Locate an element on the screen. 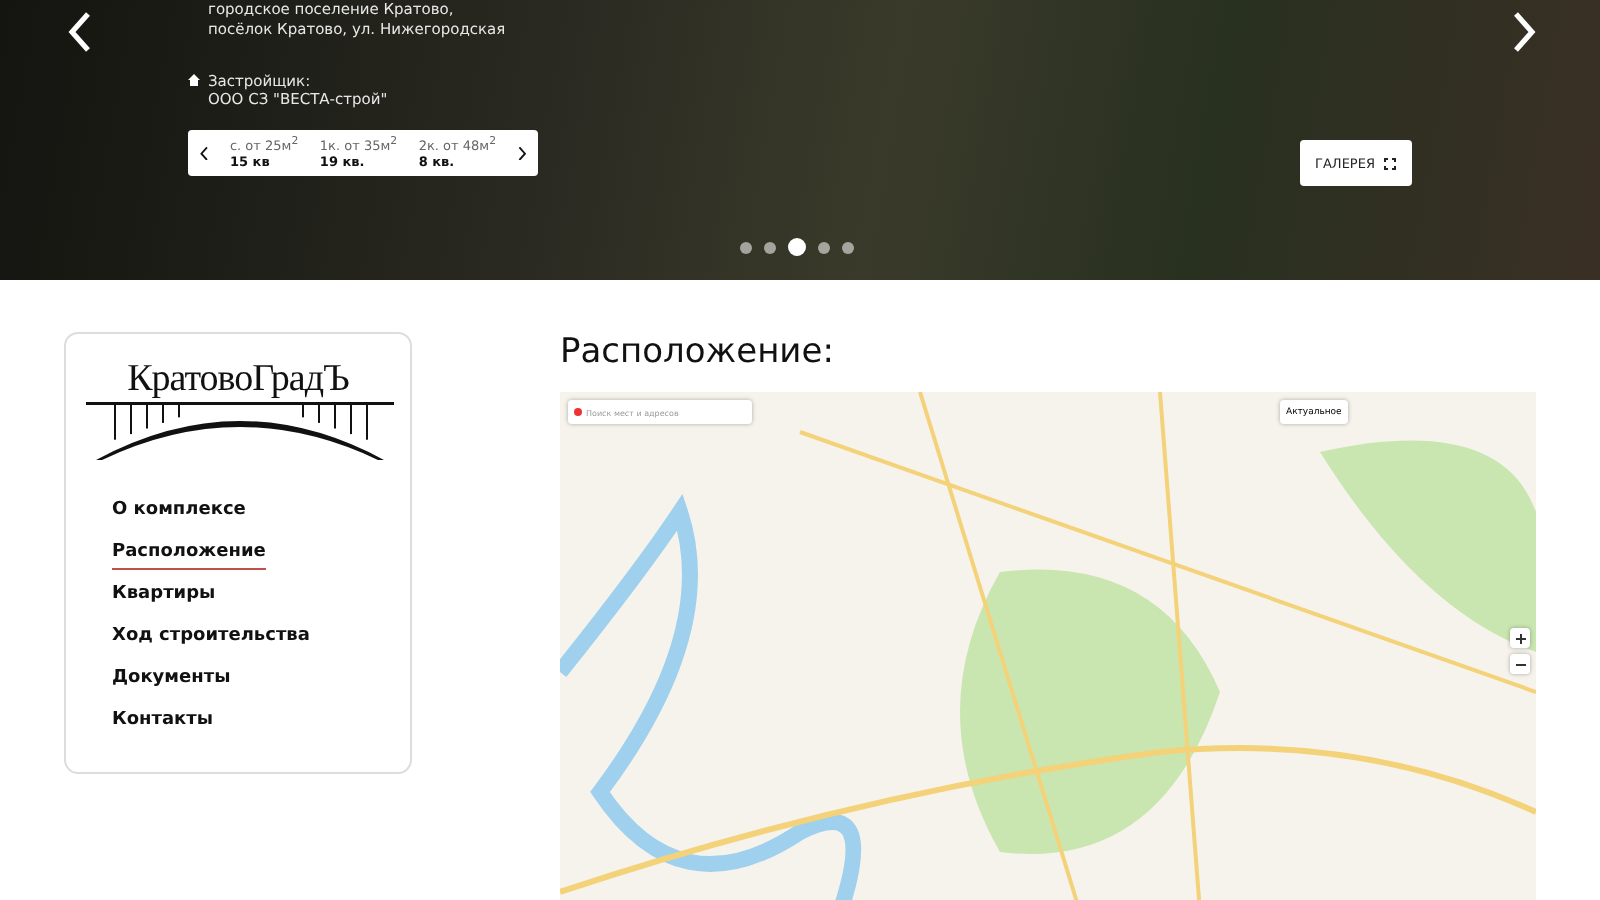 The height and width of the screenshot is (900, 1600). next-icon is located at coordinates (521, 153).